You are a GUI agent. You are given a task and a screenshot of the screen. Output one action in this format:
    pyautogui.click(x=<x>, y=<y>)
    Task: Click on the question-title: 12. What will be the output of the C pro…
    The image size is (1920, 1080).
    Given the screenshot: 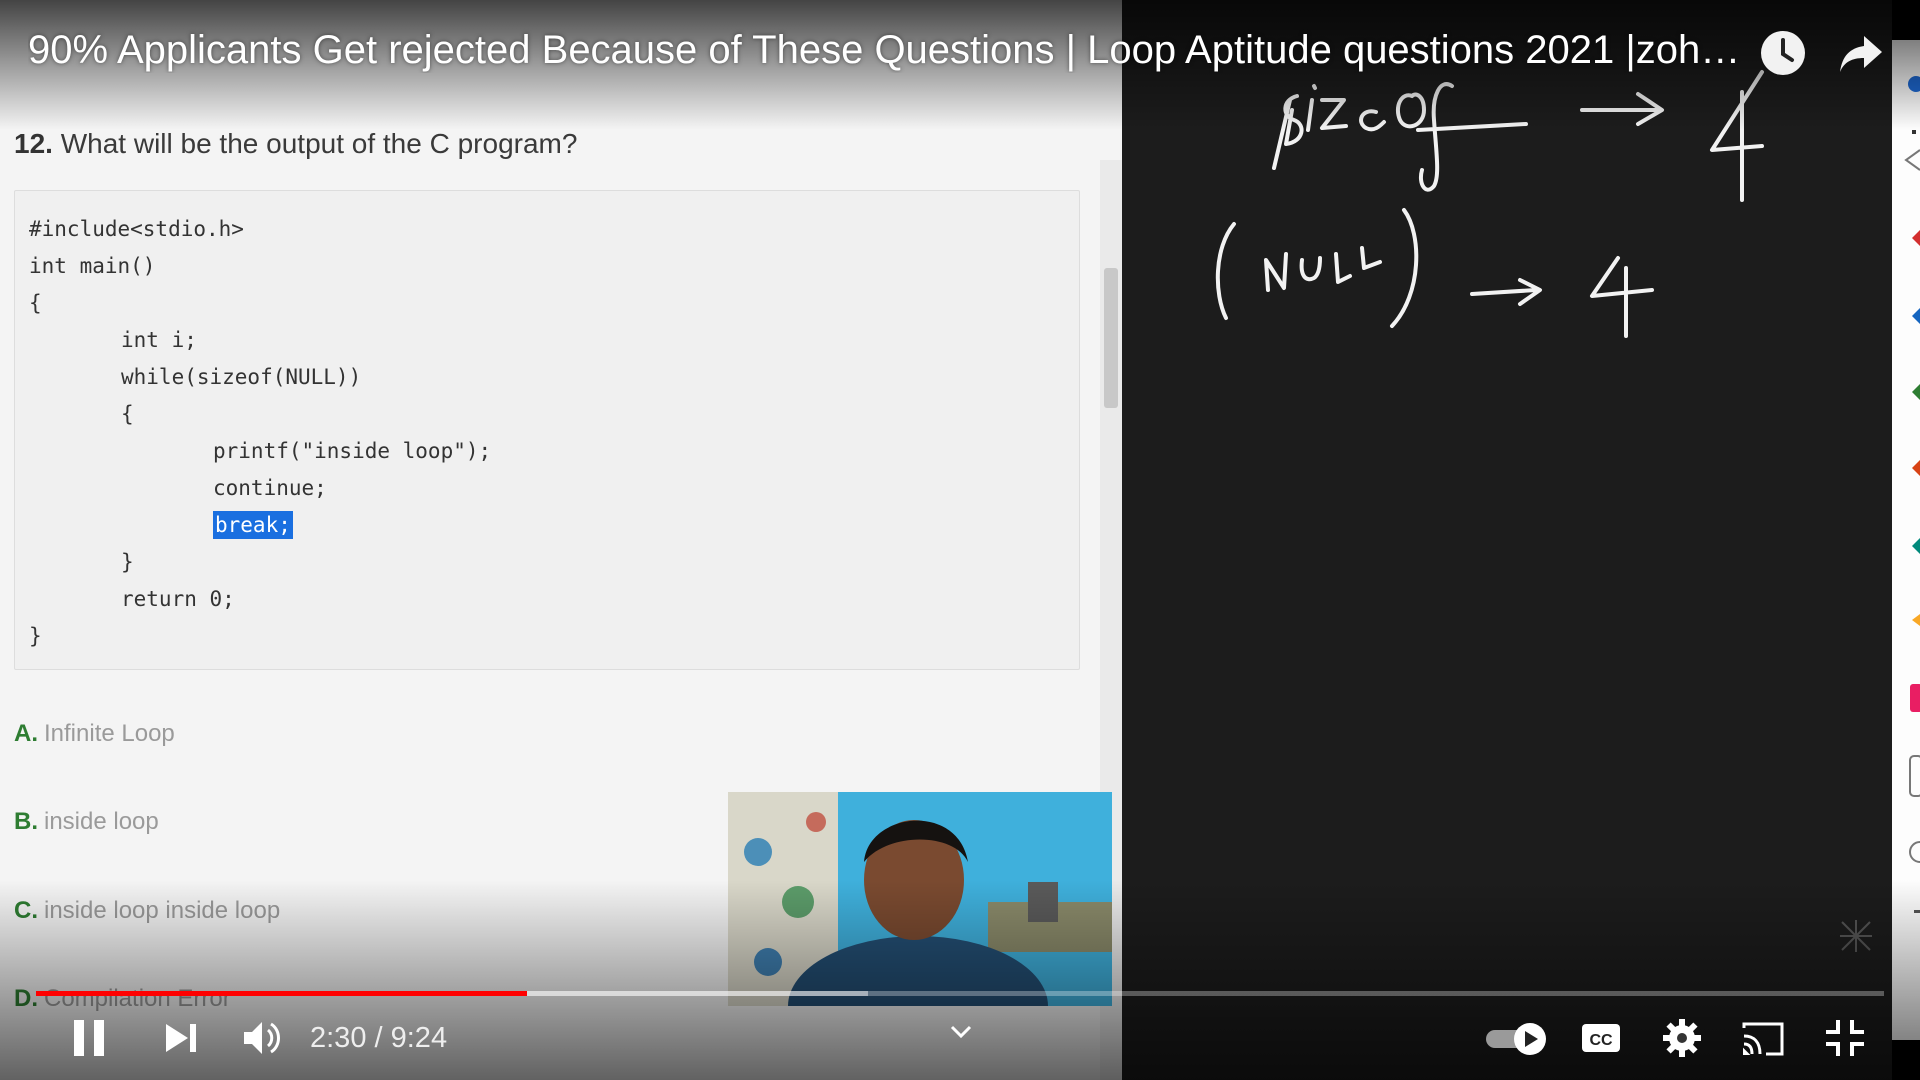 What is the action you would take?
    pyautogui.click(x=295, y=144)
    